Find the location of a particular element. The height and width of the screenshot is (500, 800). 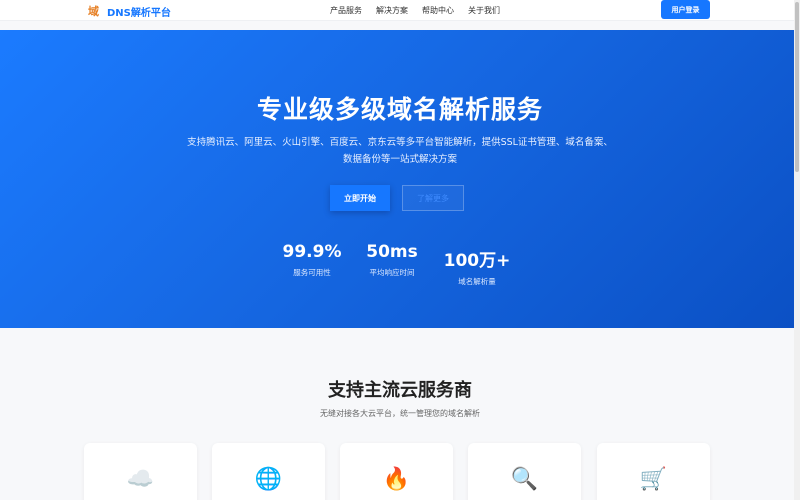

main-nav: 产品服务 解决方案 帮助中心 关于我们 is located at coordinates (415, 10).